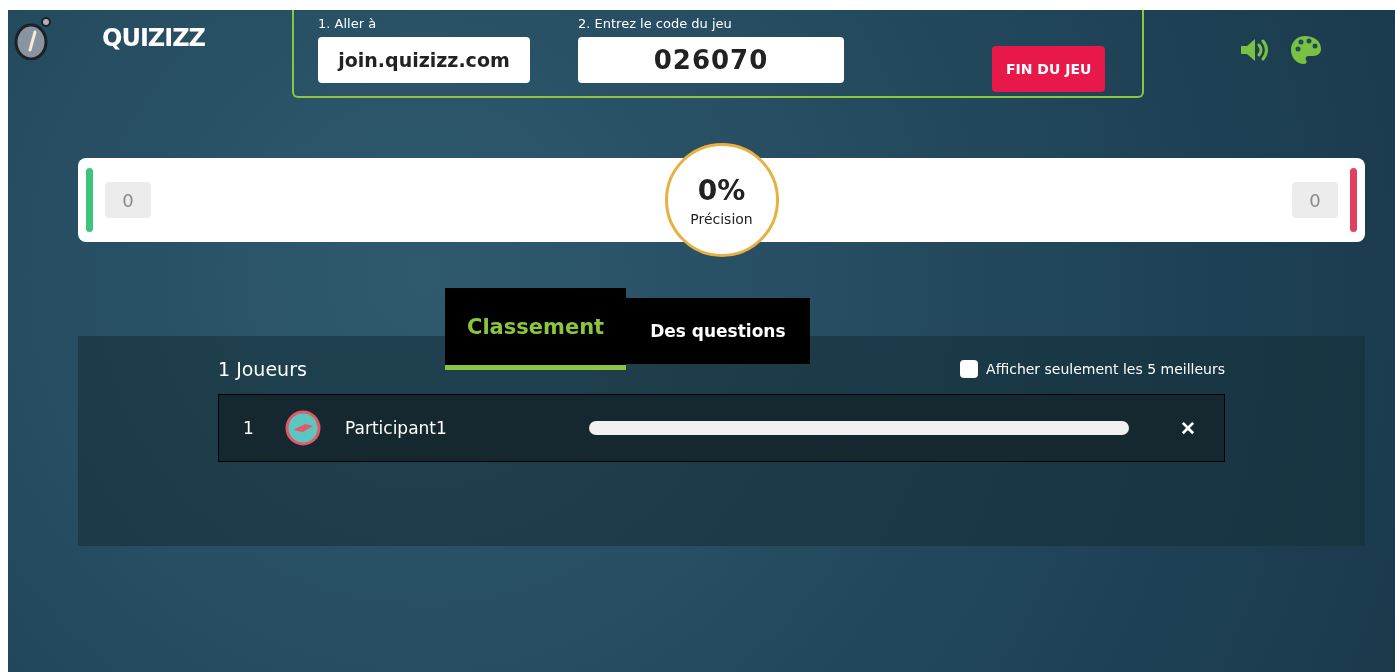  What do you see at coordinates (1049, 69) in the screenshot?
I see `end-game-button: FIN DU JEU` at bounding box center [1049, 69].